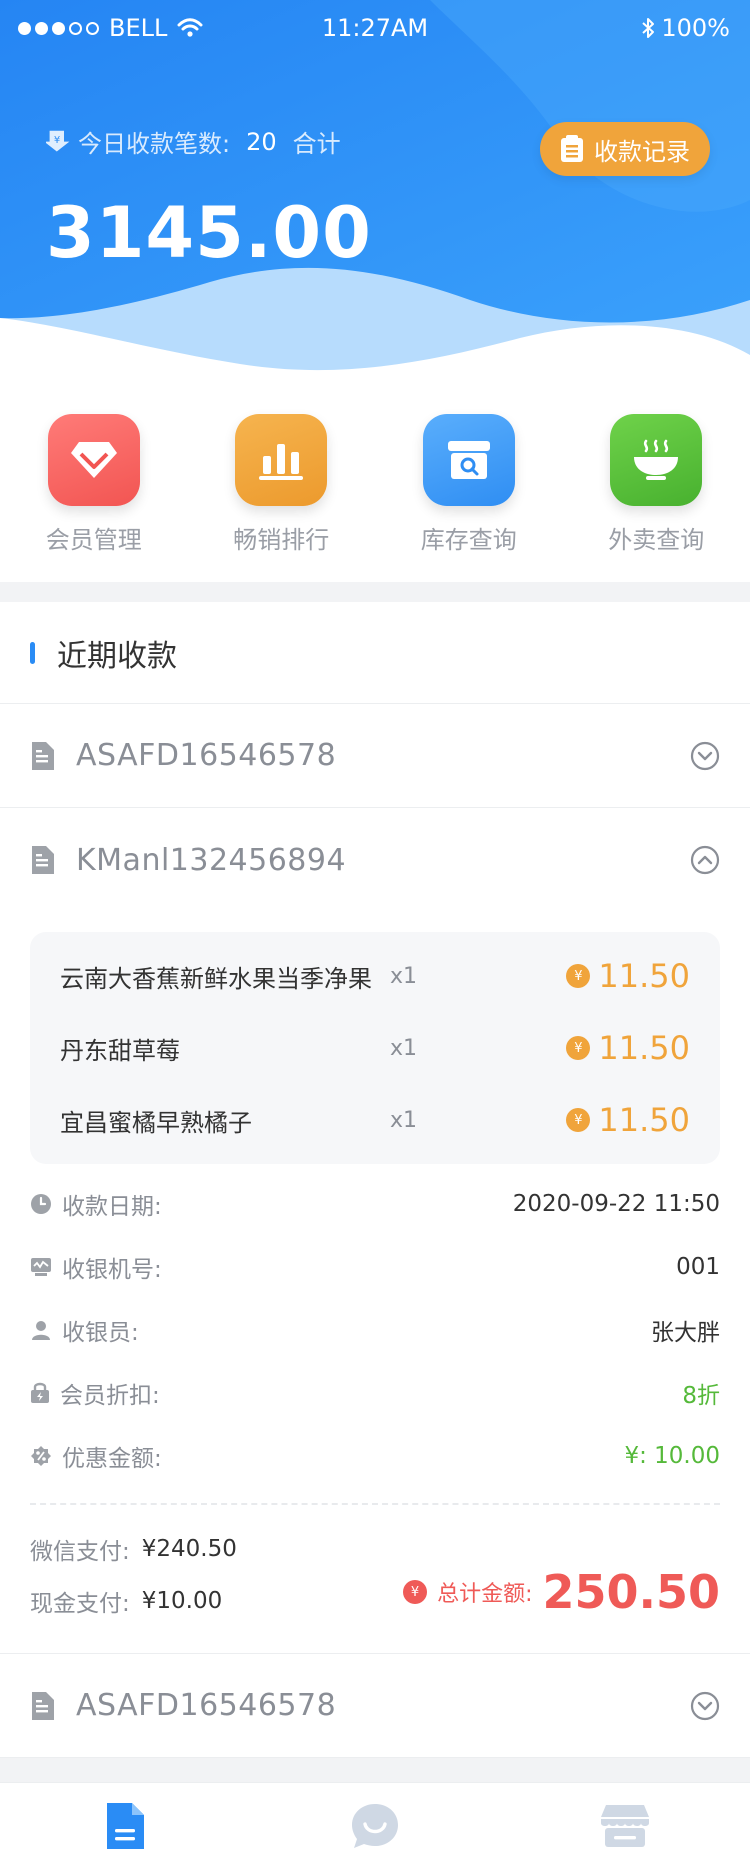  I want to click on tab-messages, so click(375, 1826).